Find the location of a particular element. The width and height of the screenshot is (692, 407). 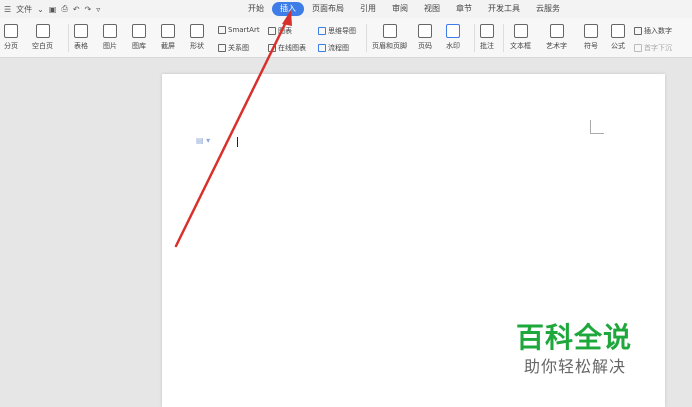

wordart-button: 艺术字 is located at coordinates (556, 37).